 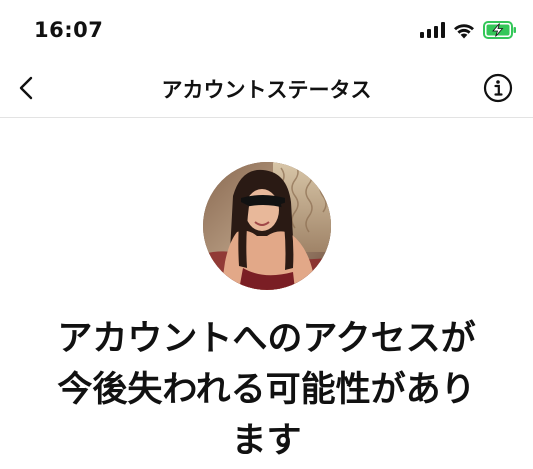 What do you see at coordinates (432, 30) in the screenshot?
I see `cellular-signal-icon` at bounding box center [432, 30].